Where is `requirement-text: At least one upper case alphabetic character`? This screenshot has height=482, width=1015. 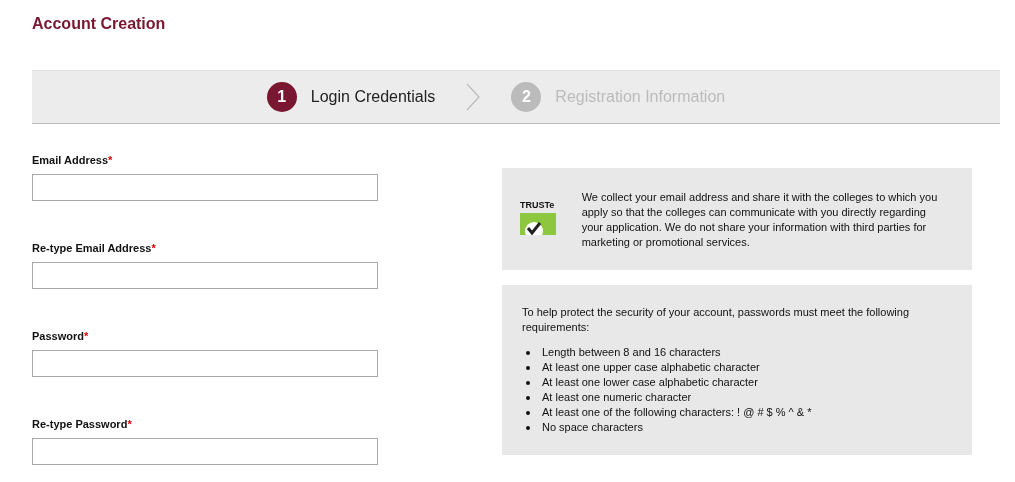 requirement-text: At least one upper case alphabetic character is located at coordinates (651, 367).